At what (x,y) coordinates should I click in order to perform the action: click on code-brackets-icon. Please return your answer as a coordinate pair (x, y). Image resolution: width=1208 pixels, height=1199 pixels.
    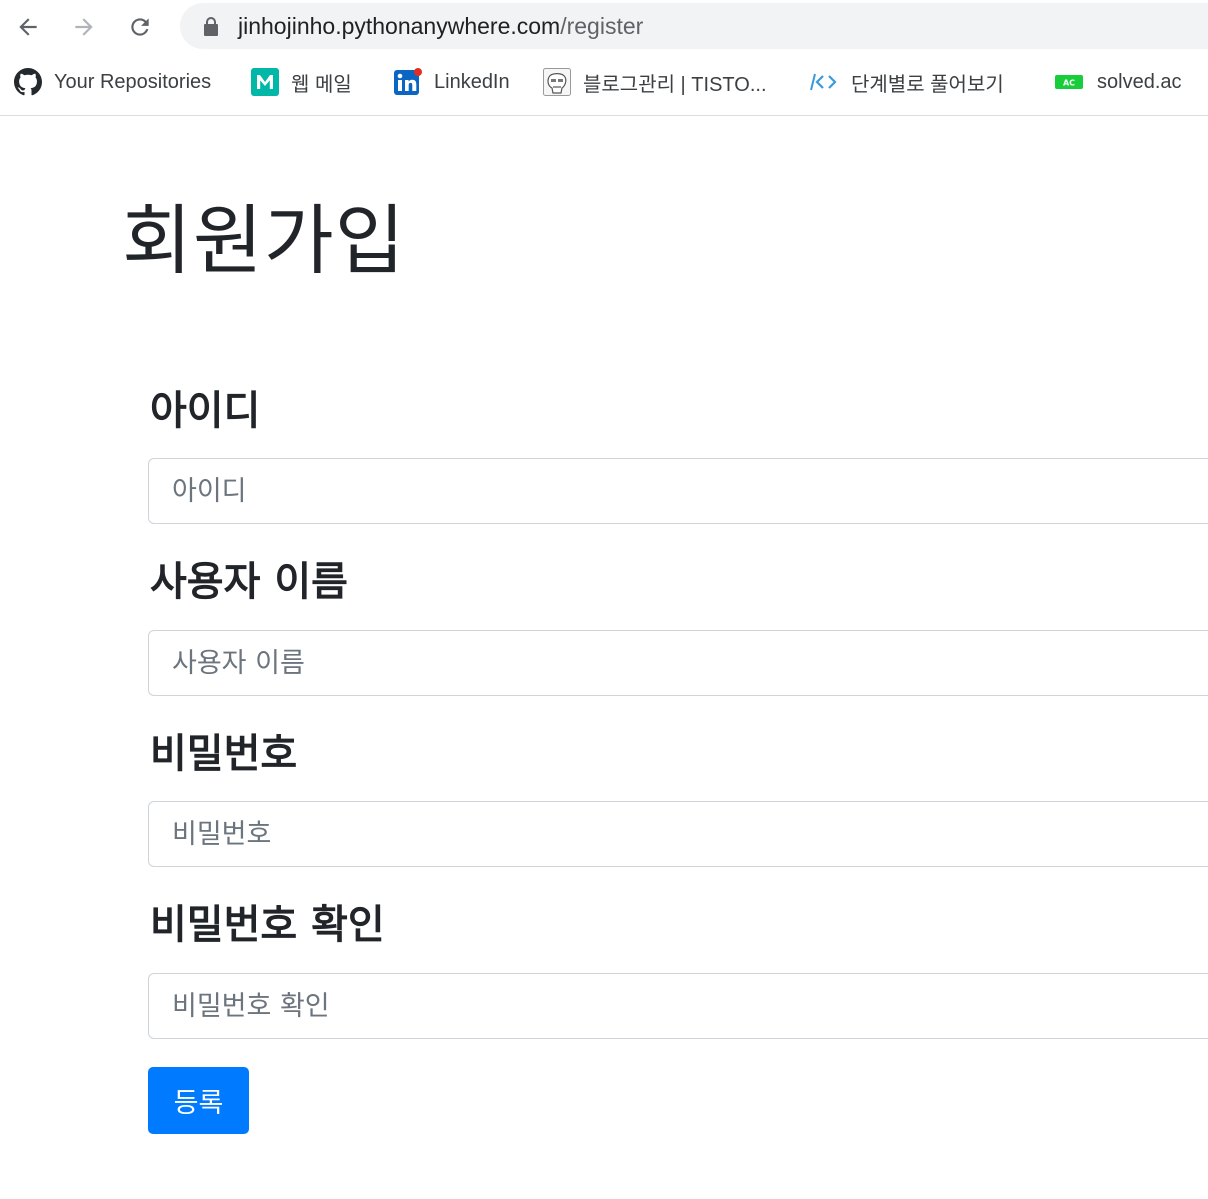
    Looking at the image, I should click on (823, 82).